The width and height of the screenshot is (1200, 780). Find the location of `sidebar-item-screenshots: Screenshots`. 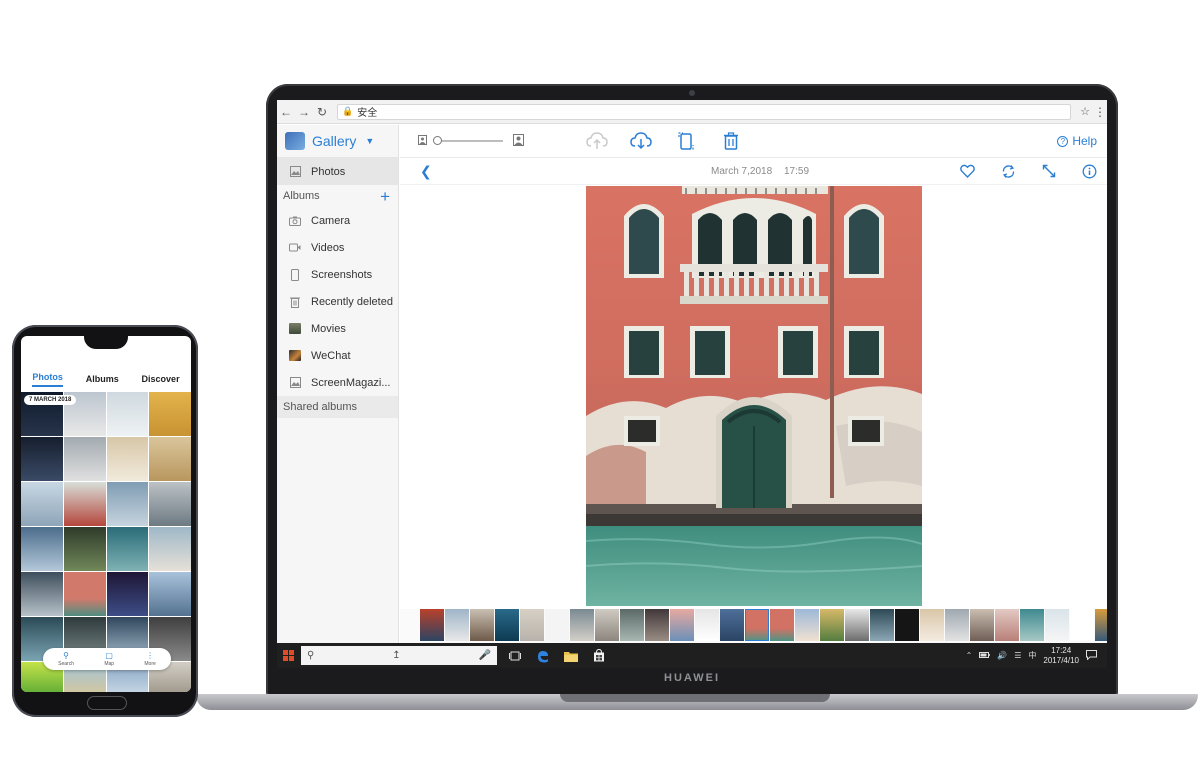

sidebar-item-screenshots: Screenshots is located at coordinates (337, 274).